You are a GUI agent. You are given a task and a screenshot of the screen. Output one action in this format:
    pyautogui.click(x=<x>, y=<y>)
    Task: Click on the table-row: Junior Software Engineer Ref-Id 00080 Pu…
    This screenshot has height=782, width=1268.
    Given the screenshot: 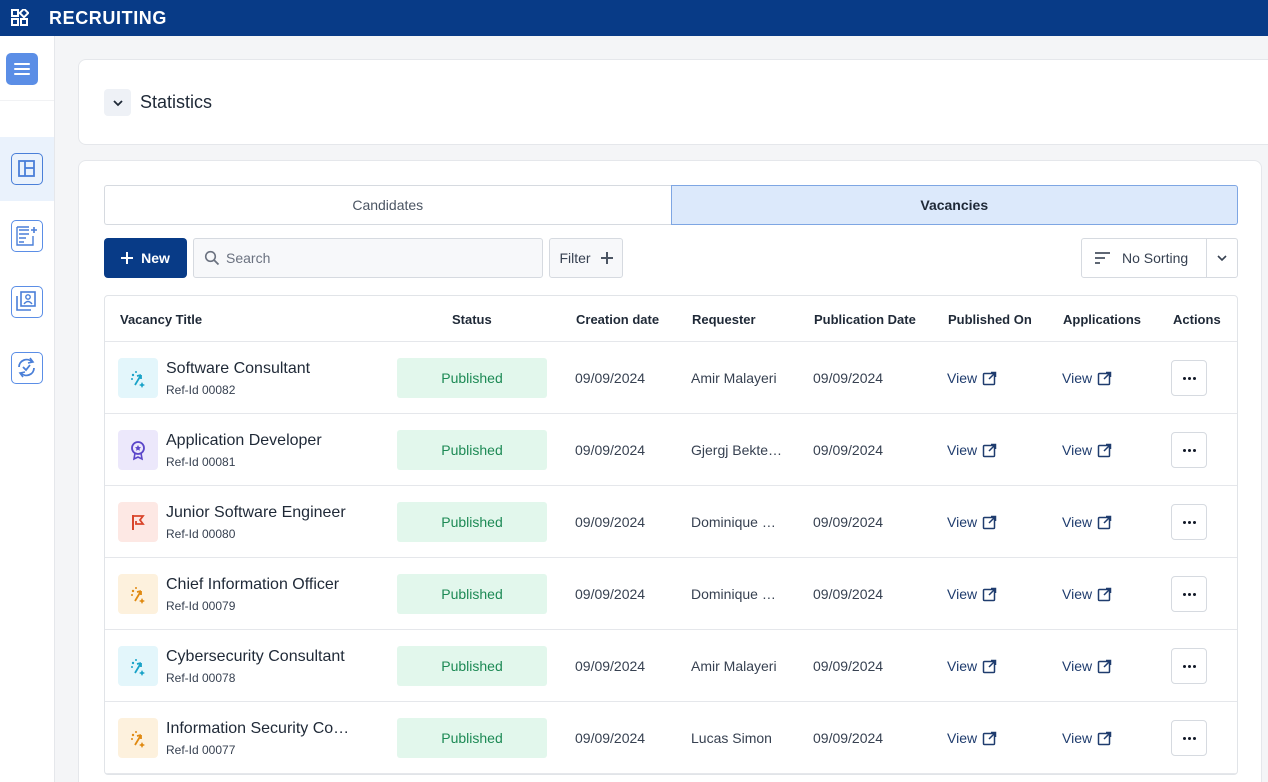 What is the action you would take?
    pyautogui.click(x=671, y=522)
    